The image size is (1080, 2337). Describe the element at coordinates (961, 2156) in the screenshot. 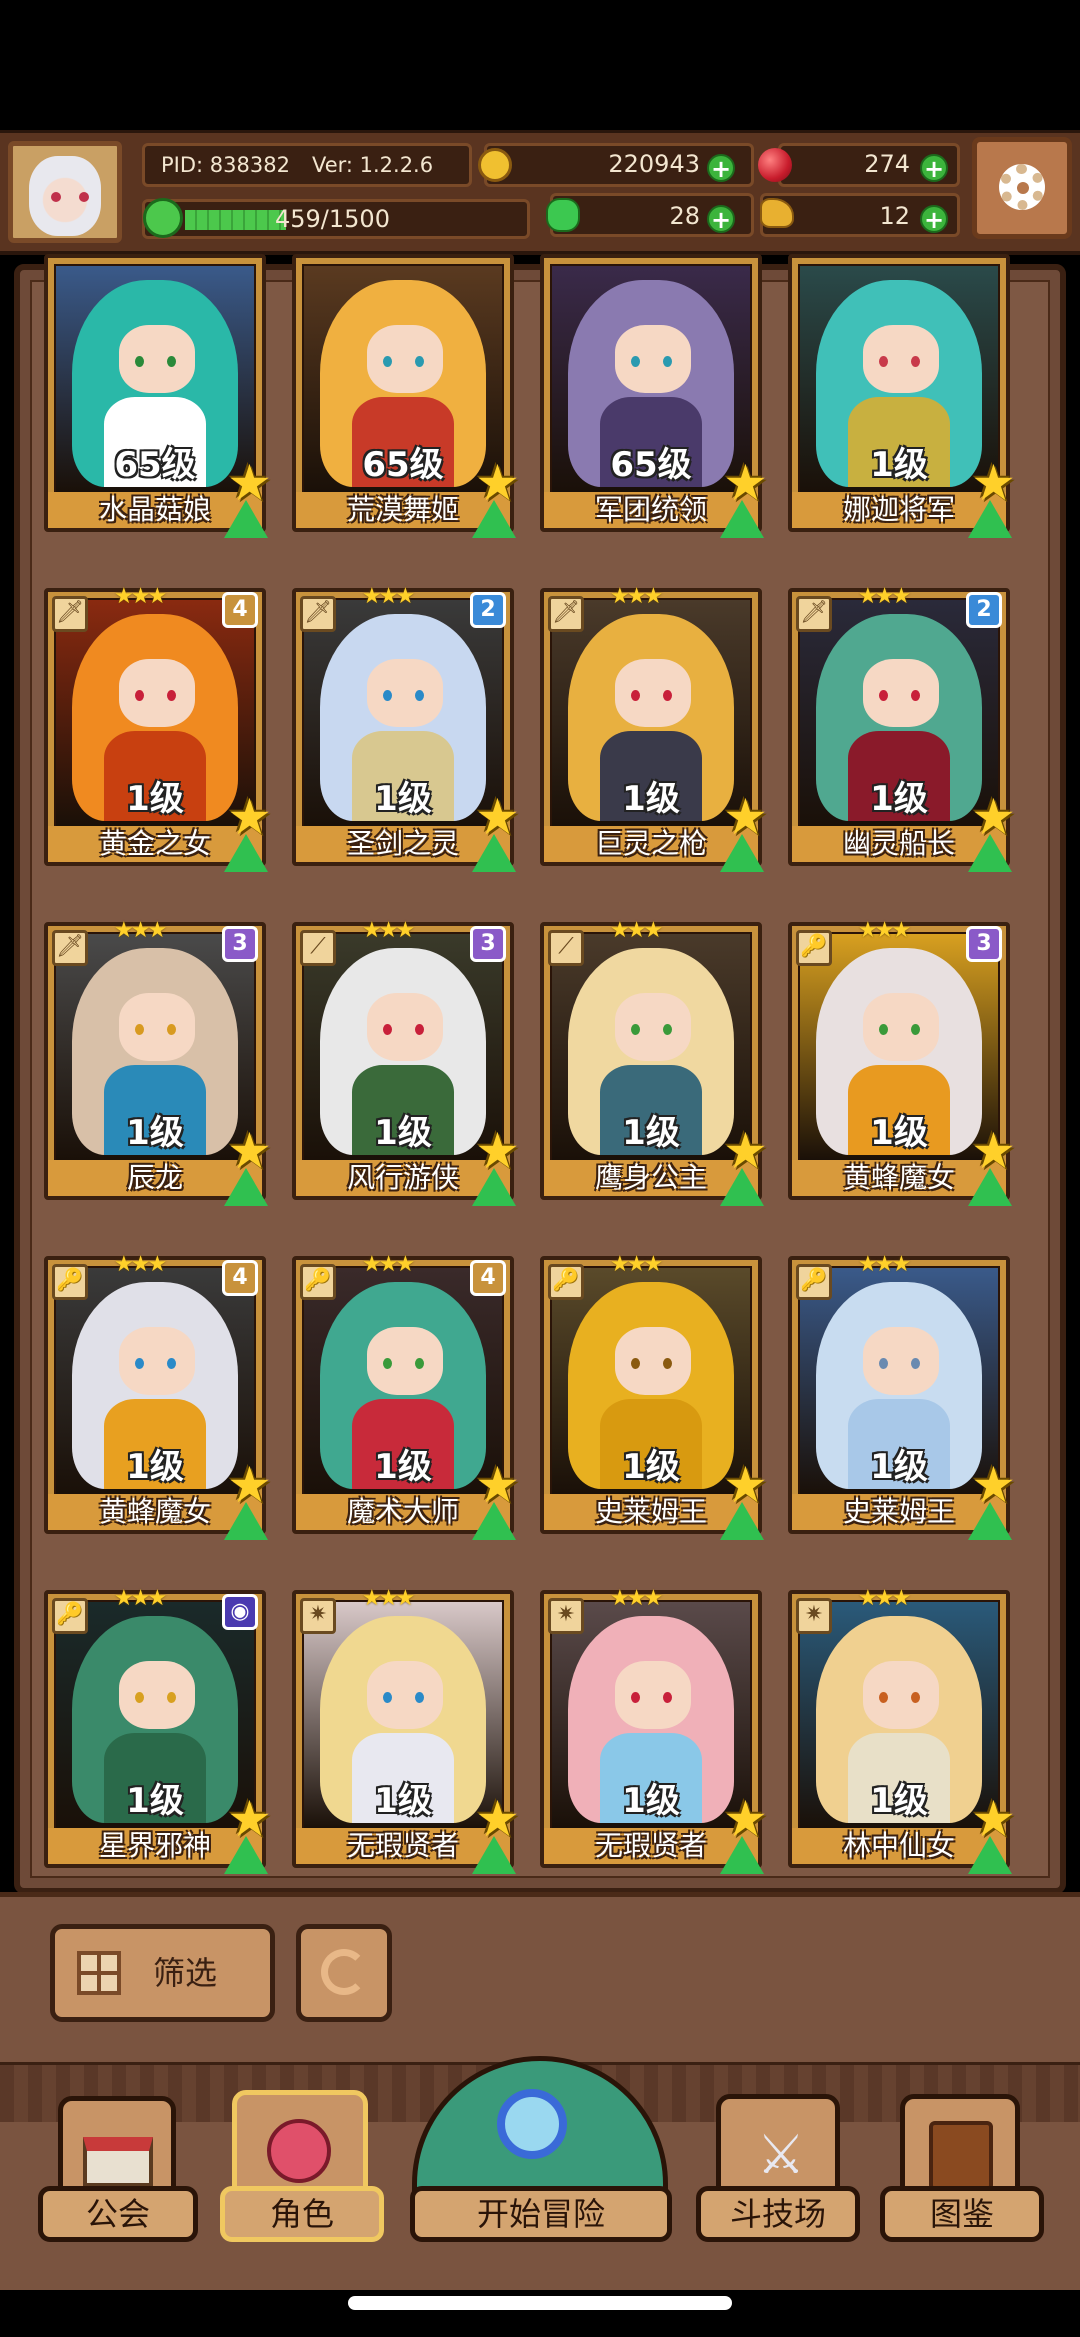

I see `book-icon` at that location.